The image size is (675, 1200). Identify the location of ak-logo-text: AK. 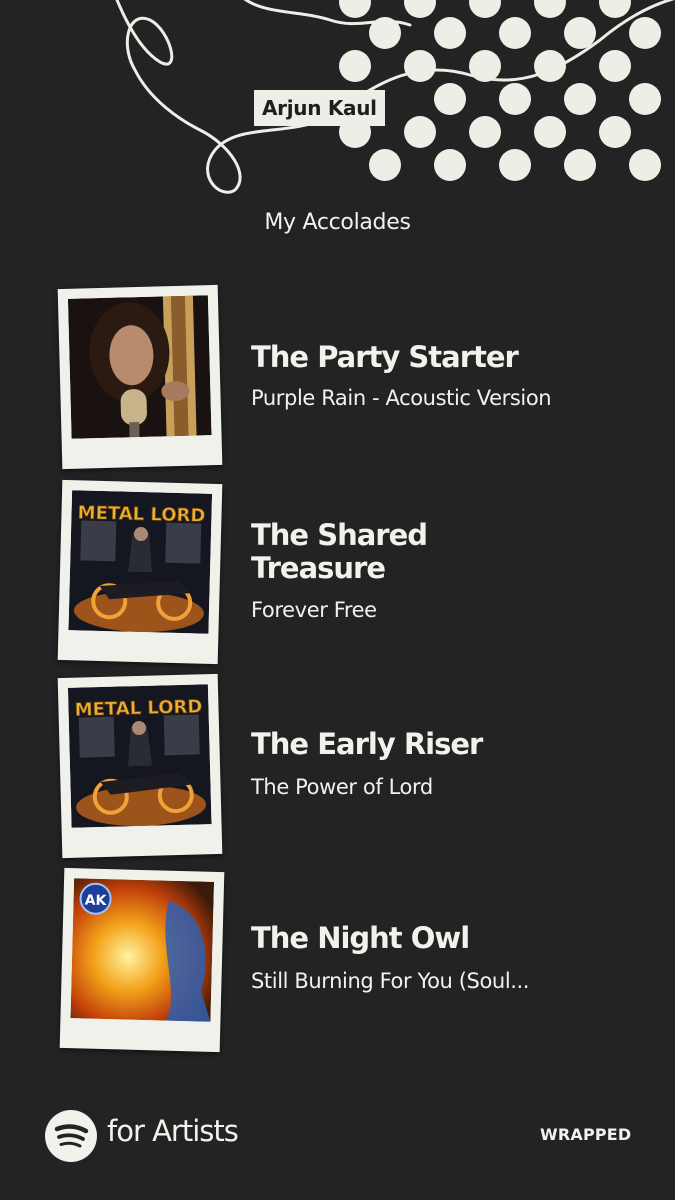
(95, 900).